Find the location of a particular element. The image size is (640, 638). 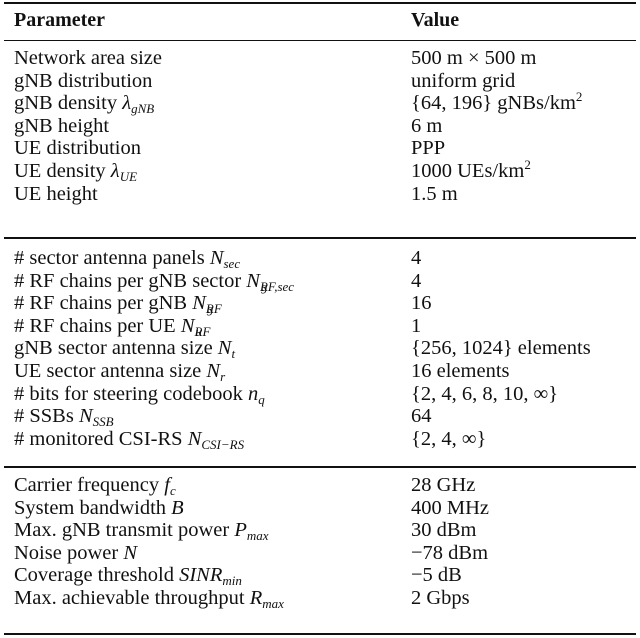

value-text: 500 m × 500 m is located at coordinates (474, 58).